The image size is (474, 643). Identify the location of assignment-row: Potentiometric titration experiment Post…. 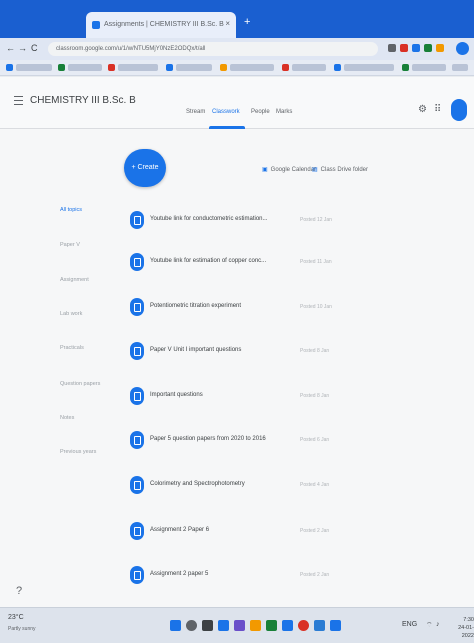
(290, 310).